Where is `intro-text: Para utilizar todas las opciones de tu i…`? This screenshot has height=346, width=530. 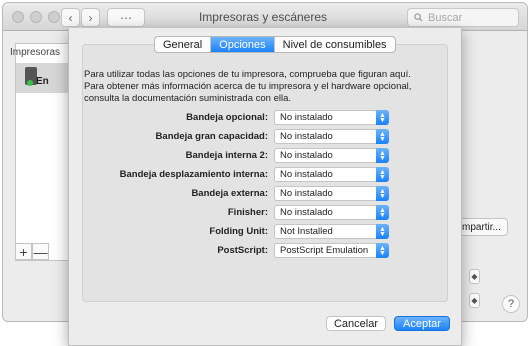 intro-text: Para utilizar todas las opciones de tu i… is located at coordinates (248, 86).